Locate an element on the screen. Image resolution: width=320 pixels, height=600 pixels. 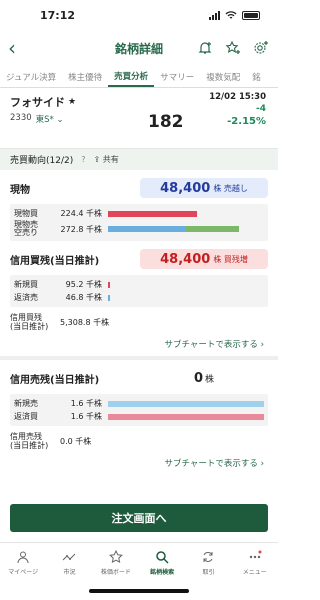
bottom-tab-bar: マイページ 市況 株価ボード 銘柄検索 取引 メニュー is located at coordinates (139, 562).